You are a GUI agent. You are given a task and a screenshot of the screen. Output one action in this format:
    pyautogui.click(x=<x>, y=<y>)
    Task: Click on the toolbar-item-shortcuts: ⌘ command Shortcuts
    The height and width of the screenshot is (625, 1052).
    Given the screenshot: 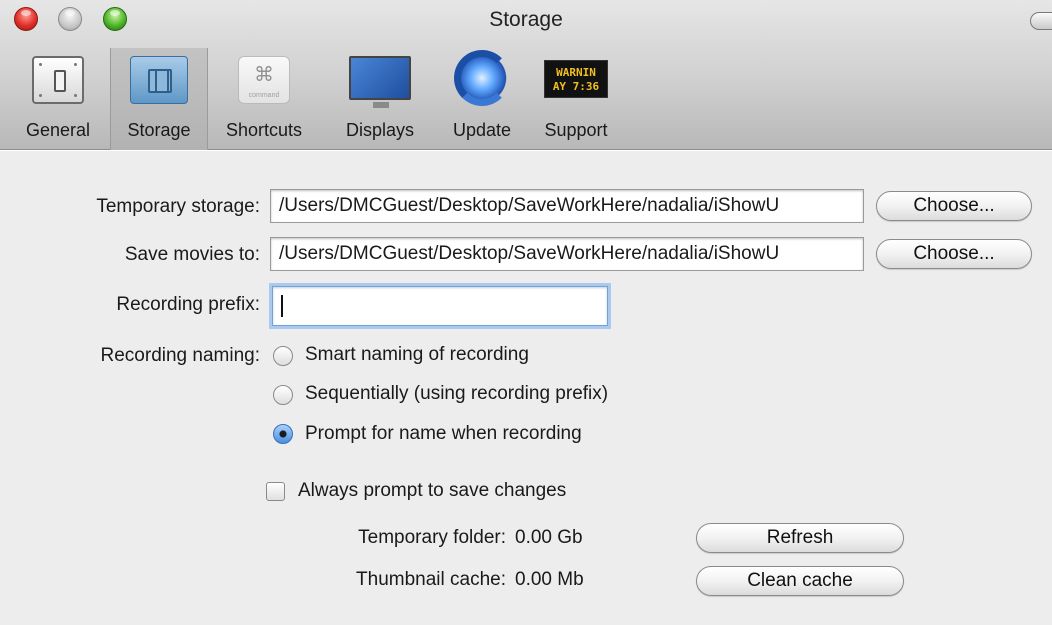 What is the action you would take?
    pyautogui.click(x=264, y=99)
    